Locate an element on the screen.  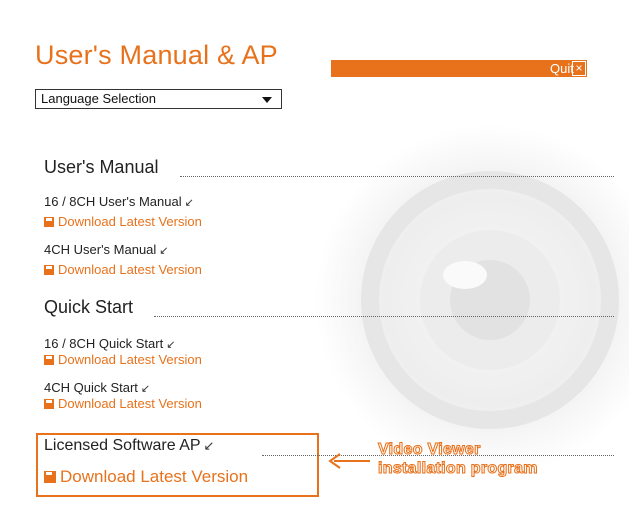
title-bar is located at coordinates (459, 68).